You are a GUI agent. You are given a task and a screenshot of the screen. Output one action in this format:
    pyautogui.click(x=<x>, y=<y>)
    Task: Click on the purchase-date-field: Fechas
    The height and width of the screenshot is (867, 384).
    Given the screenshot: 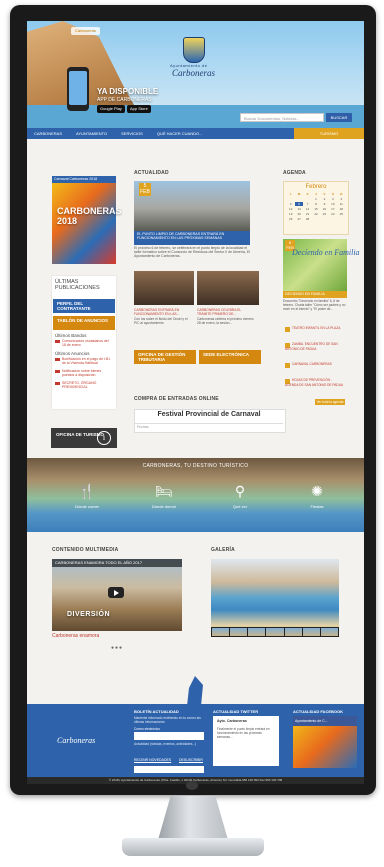 What is the action you would take?
    pyautogui.click(x=209, y=426)
    